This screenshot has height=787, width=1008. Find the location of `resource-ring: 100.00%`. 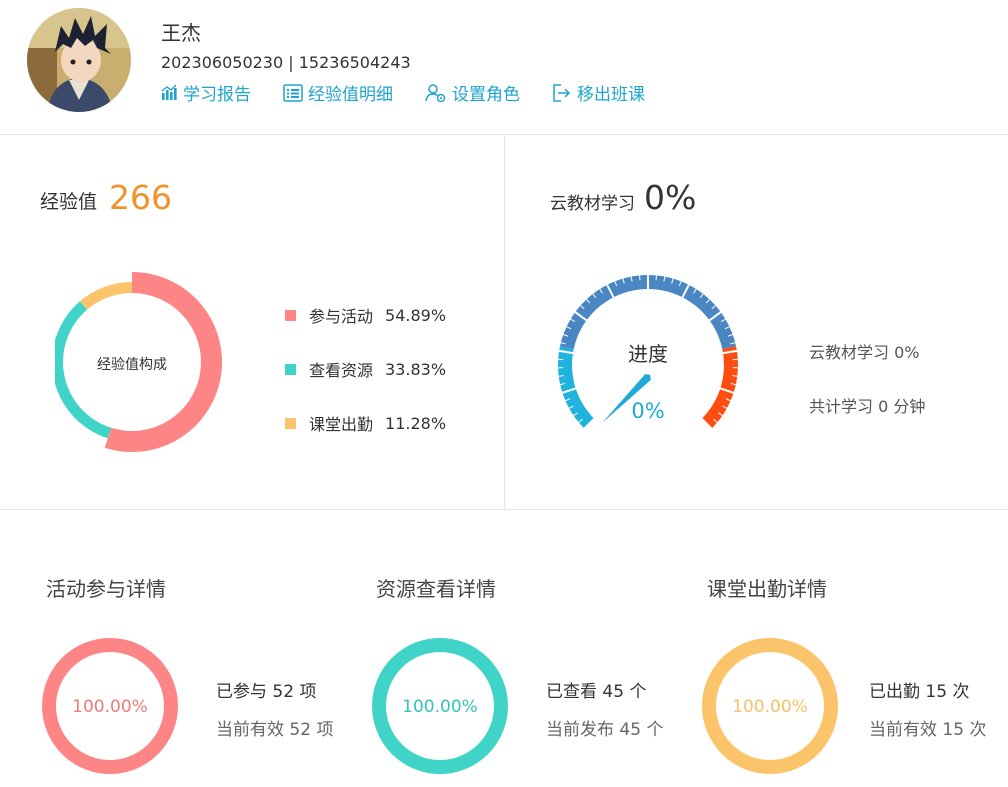

resource-ring: 100.00% is located at coordinates (440, 706).